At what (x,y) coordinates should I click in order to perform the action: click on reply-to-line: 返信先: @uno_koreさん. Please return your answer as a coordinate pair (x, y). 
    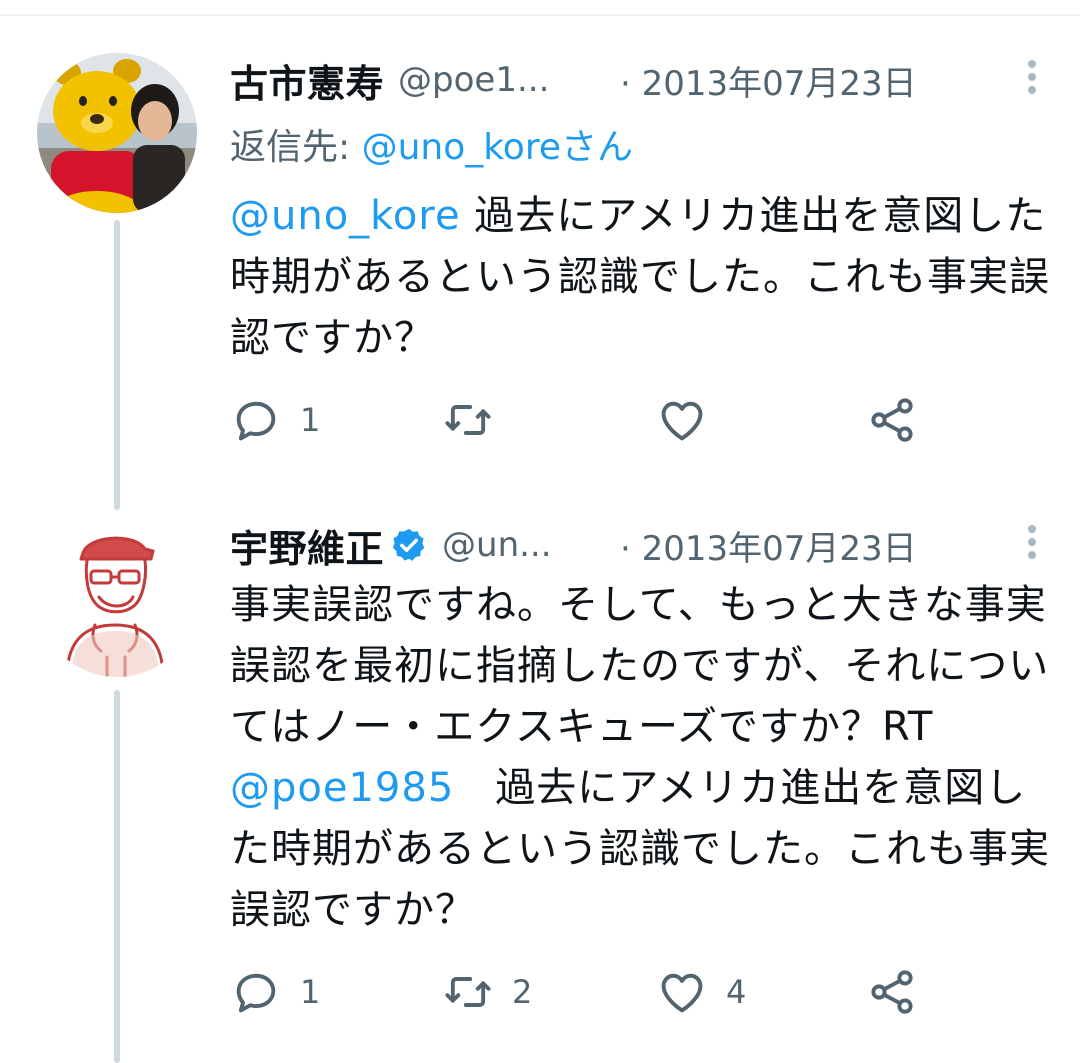
    Looking at the image, I should click on (431, 144).